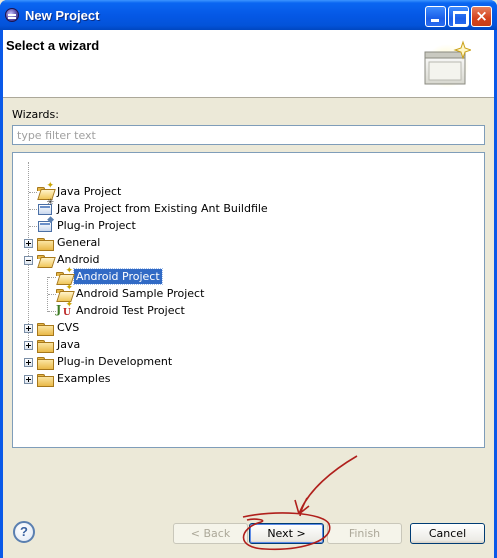  I want to click on tree-item-android-sample-project: ✦ Android Sample Project, so click(131, 292).